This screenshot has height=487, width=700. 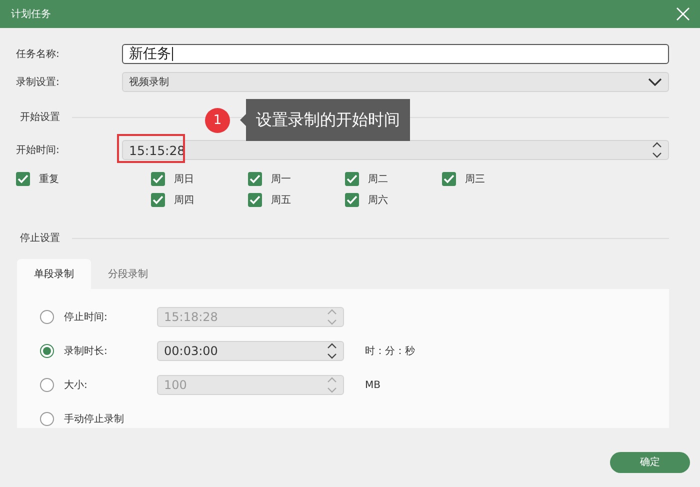 I want to click on option-label: 大小:, so click(x=76, y=385).